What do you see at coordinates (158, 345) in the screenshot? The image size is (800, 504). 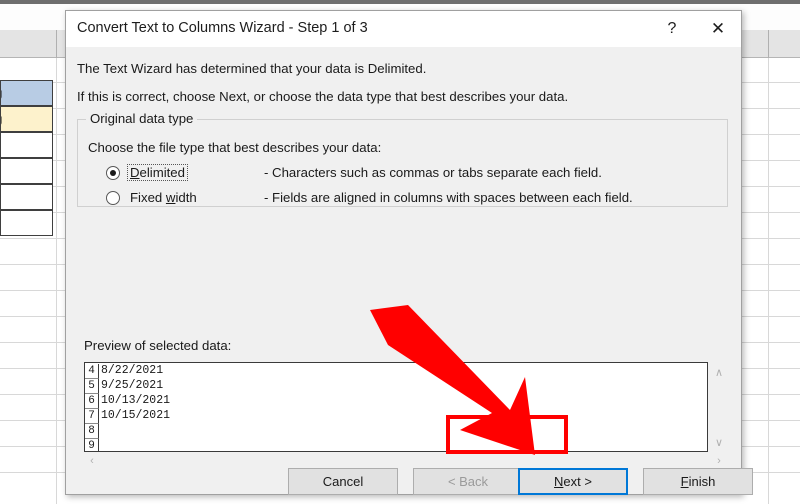 I see `preview-label: Preview of selected data:` at bounding box center [158, 345].